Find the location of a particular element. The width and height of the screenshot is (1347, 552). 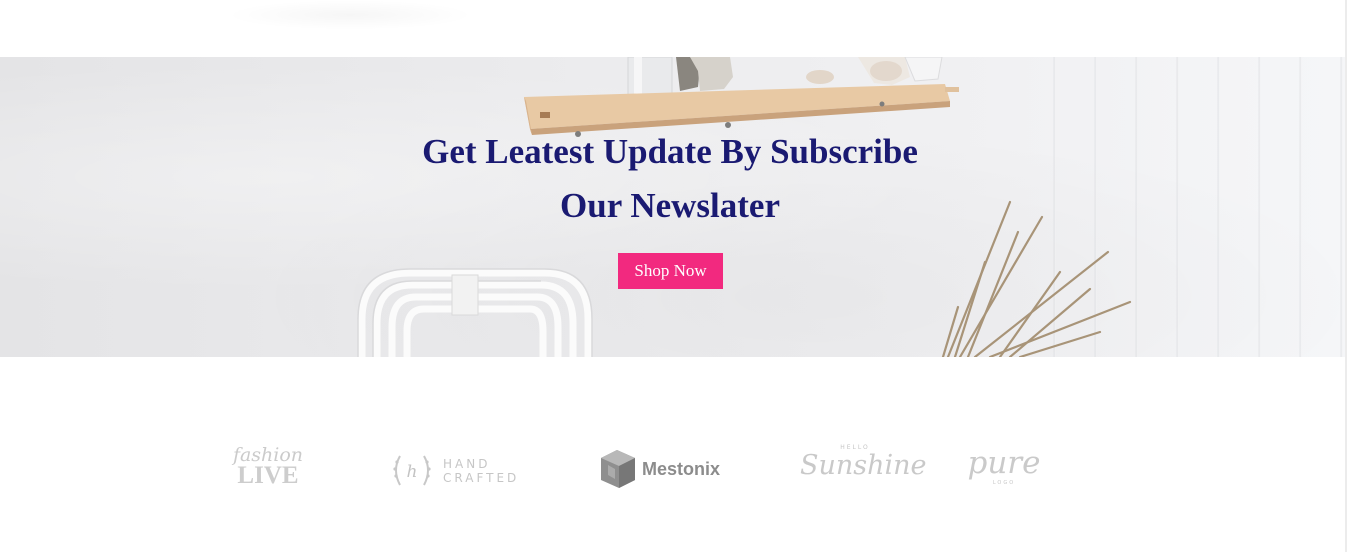

hand-crafted-words: HAND CRAFTED is located at coordinates (481, 471).